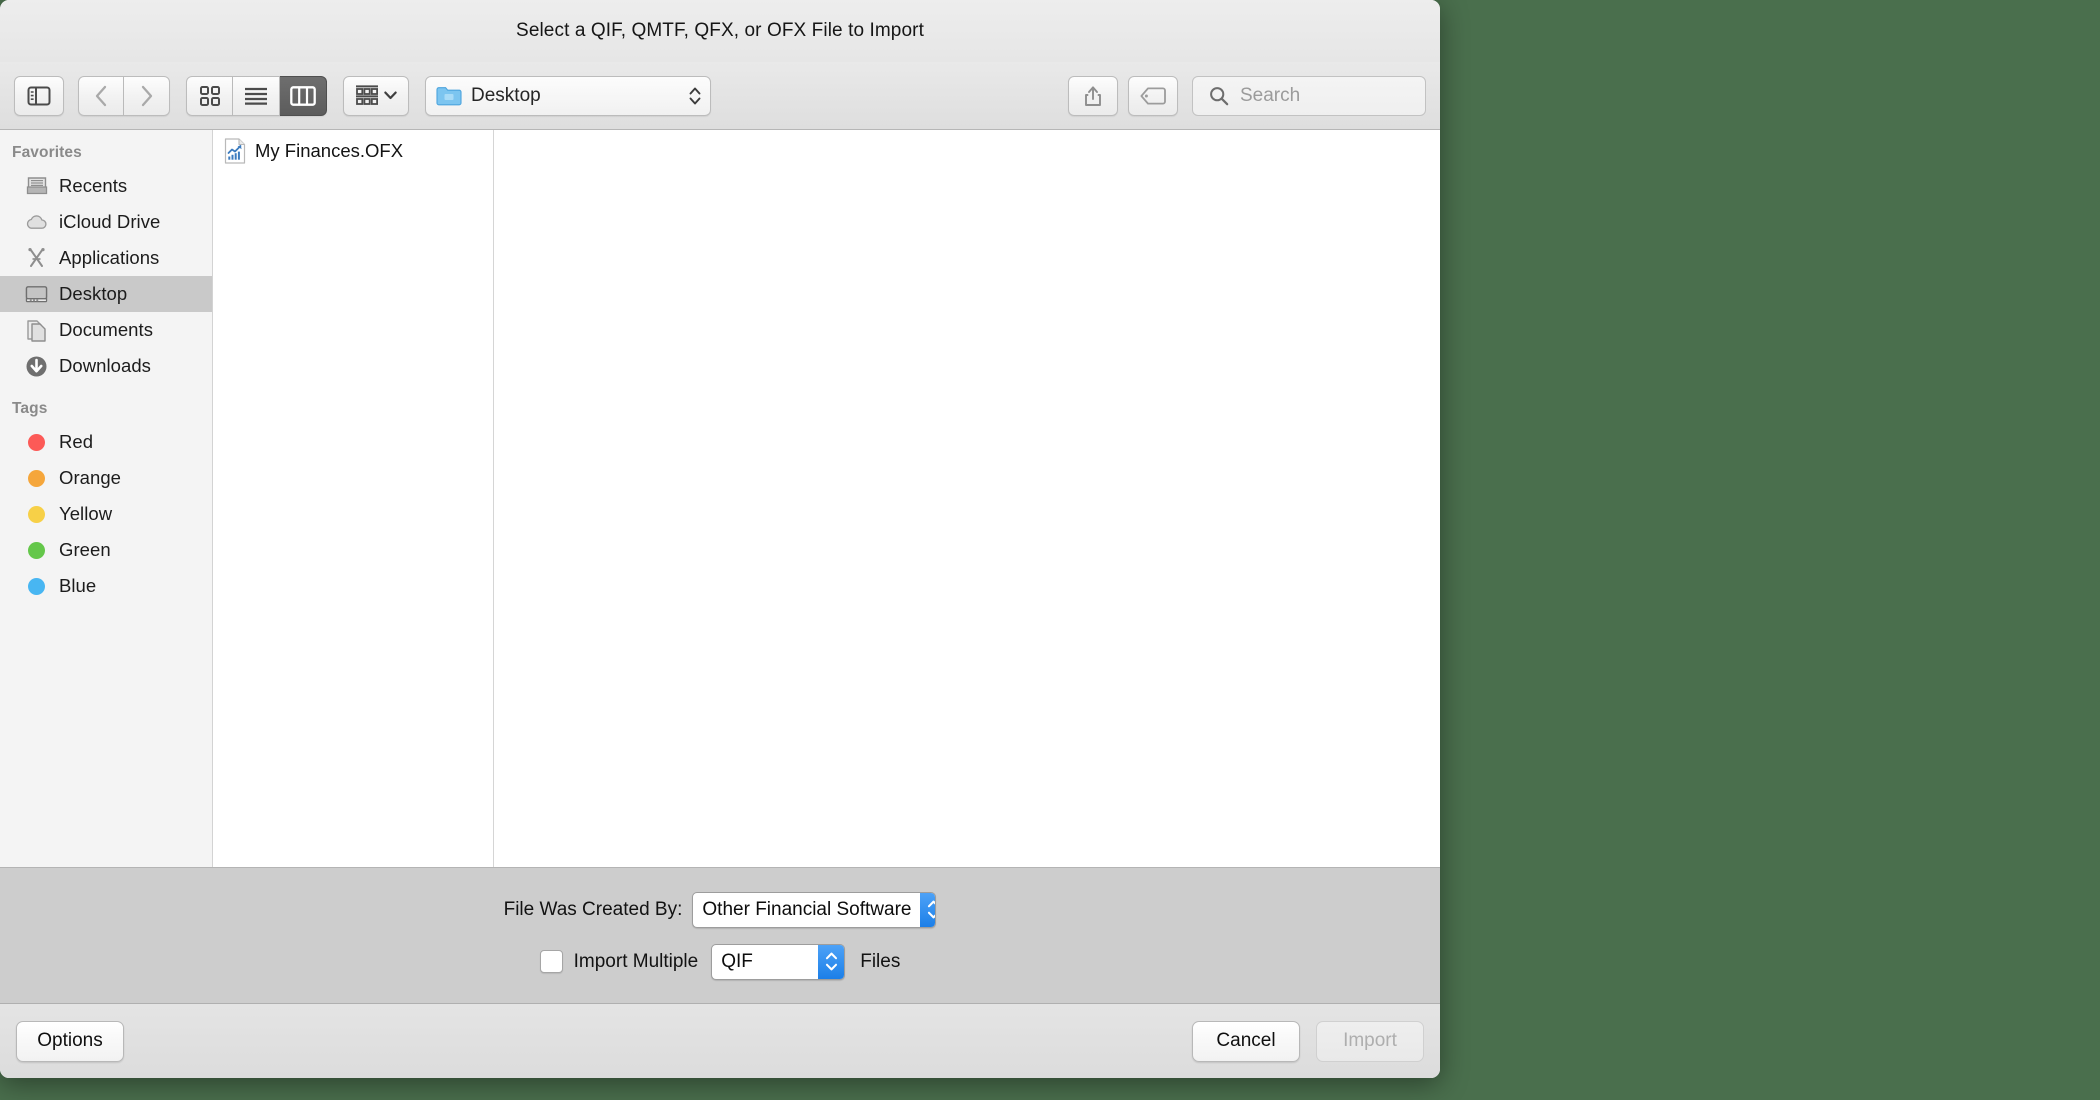 The height and width of the screenshot is (1100, 2100). What do you see at coordinates (636, 961) in the screenshot?
I see `import-multiple-label: Import Multiple` at bounding box center [636, 961].